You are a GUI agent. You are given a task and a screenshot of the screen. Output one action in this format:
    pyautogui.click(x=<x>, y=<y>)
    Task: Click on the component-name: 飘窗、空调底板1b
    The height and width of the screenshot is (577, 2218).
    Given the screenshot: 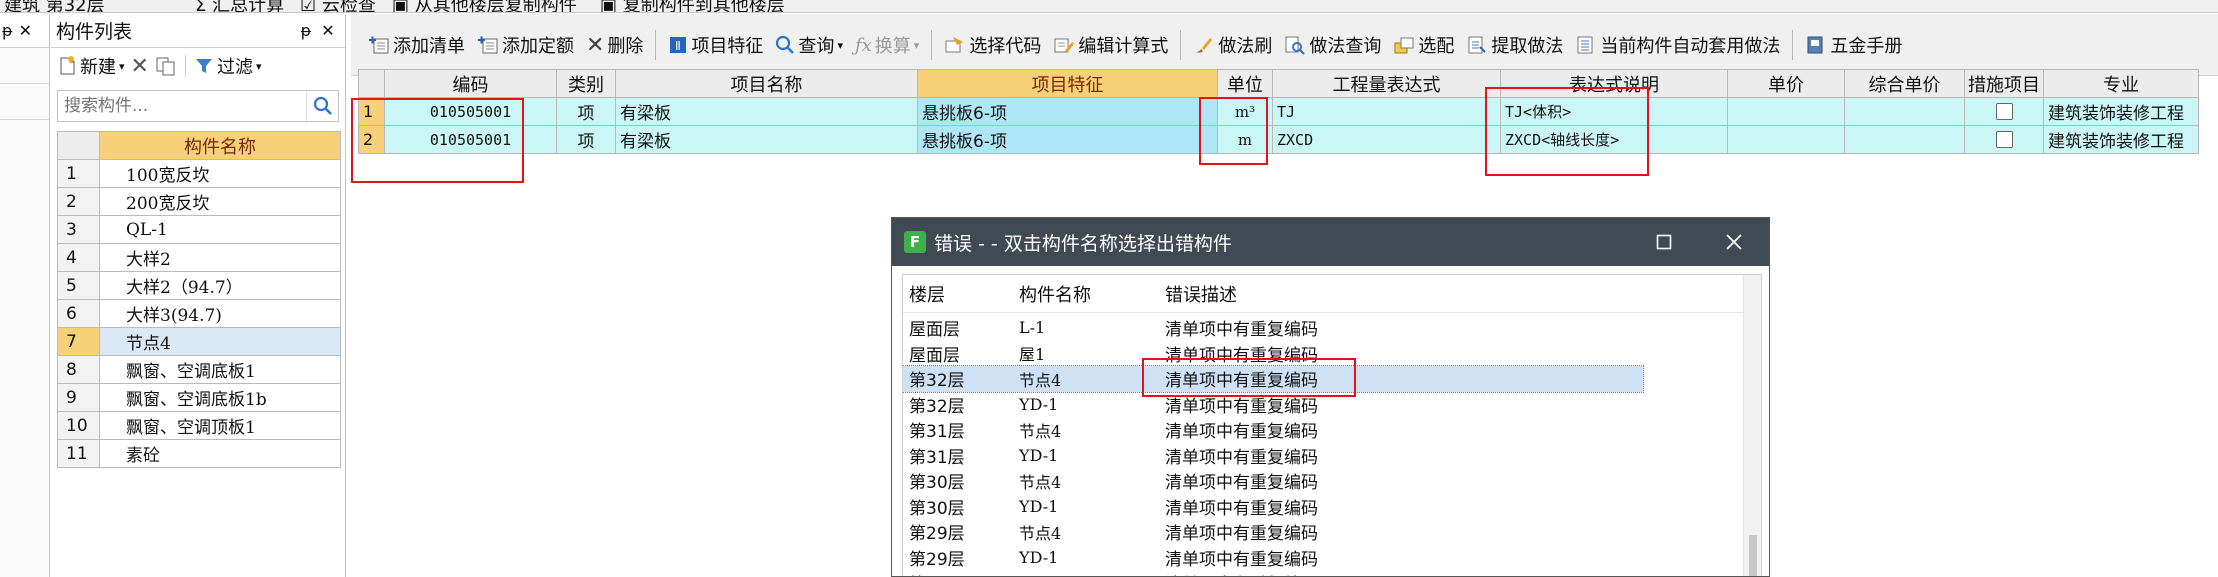 What is the action you would take?
    pyautogui.click(x=220, y=397)
    